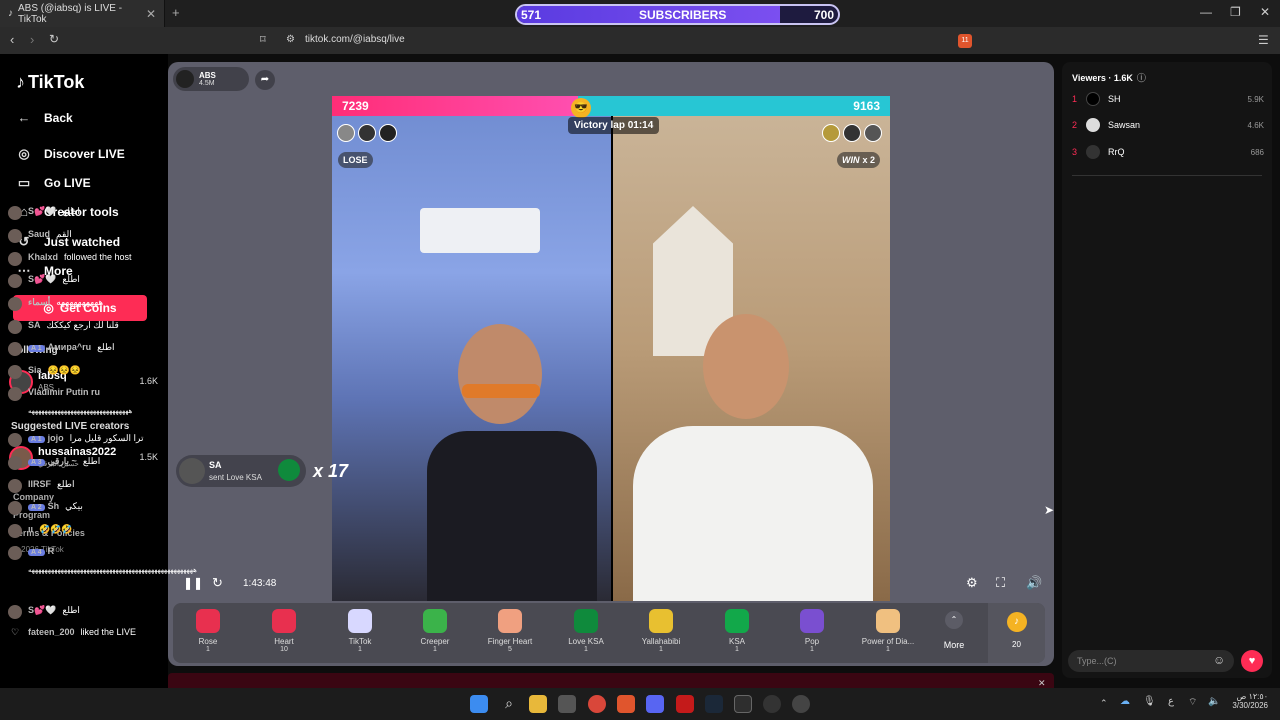 This screenshot has height=720, width=1280. I want to click on speaker-icon: 🔈, so click(1214, 701).